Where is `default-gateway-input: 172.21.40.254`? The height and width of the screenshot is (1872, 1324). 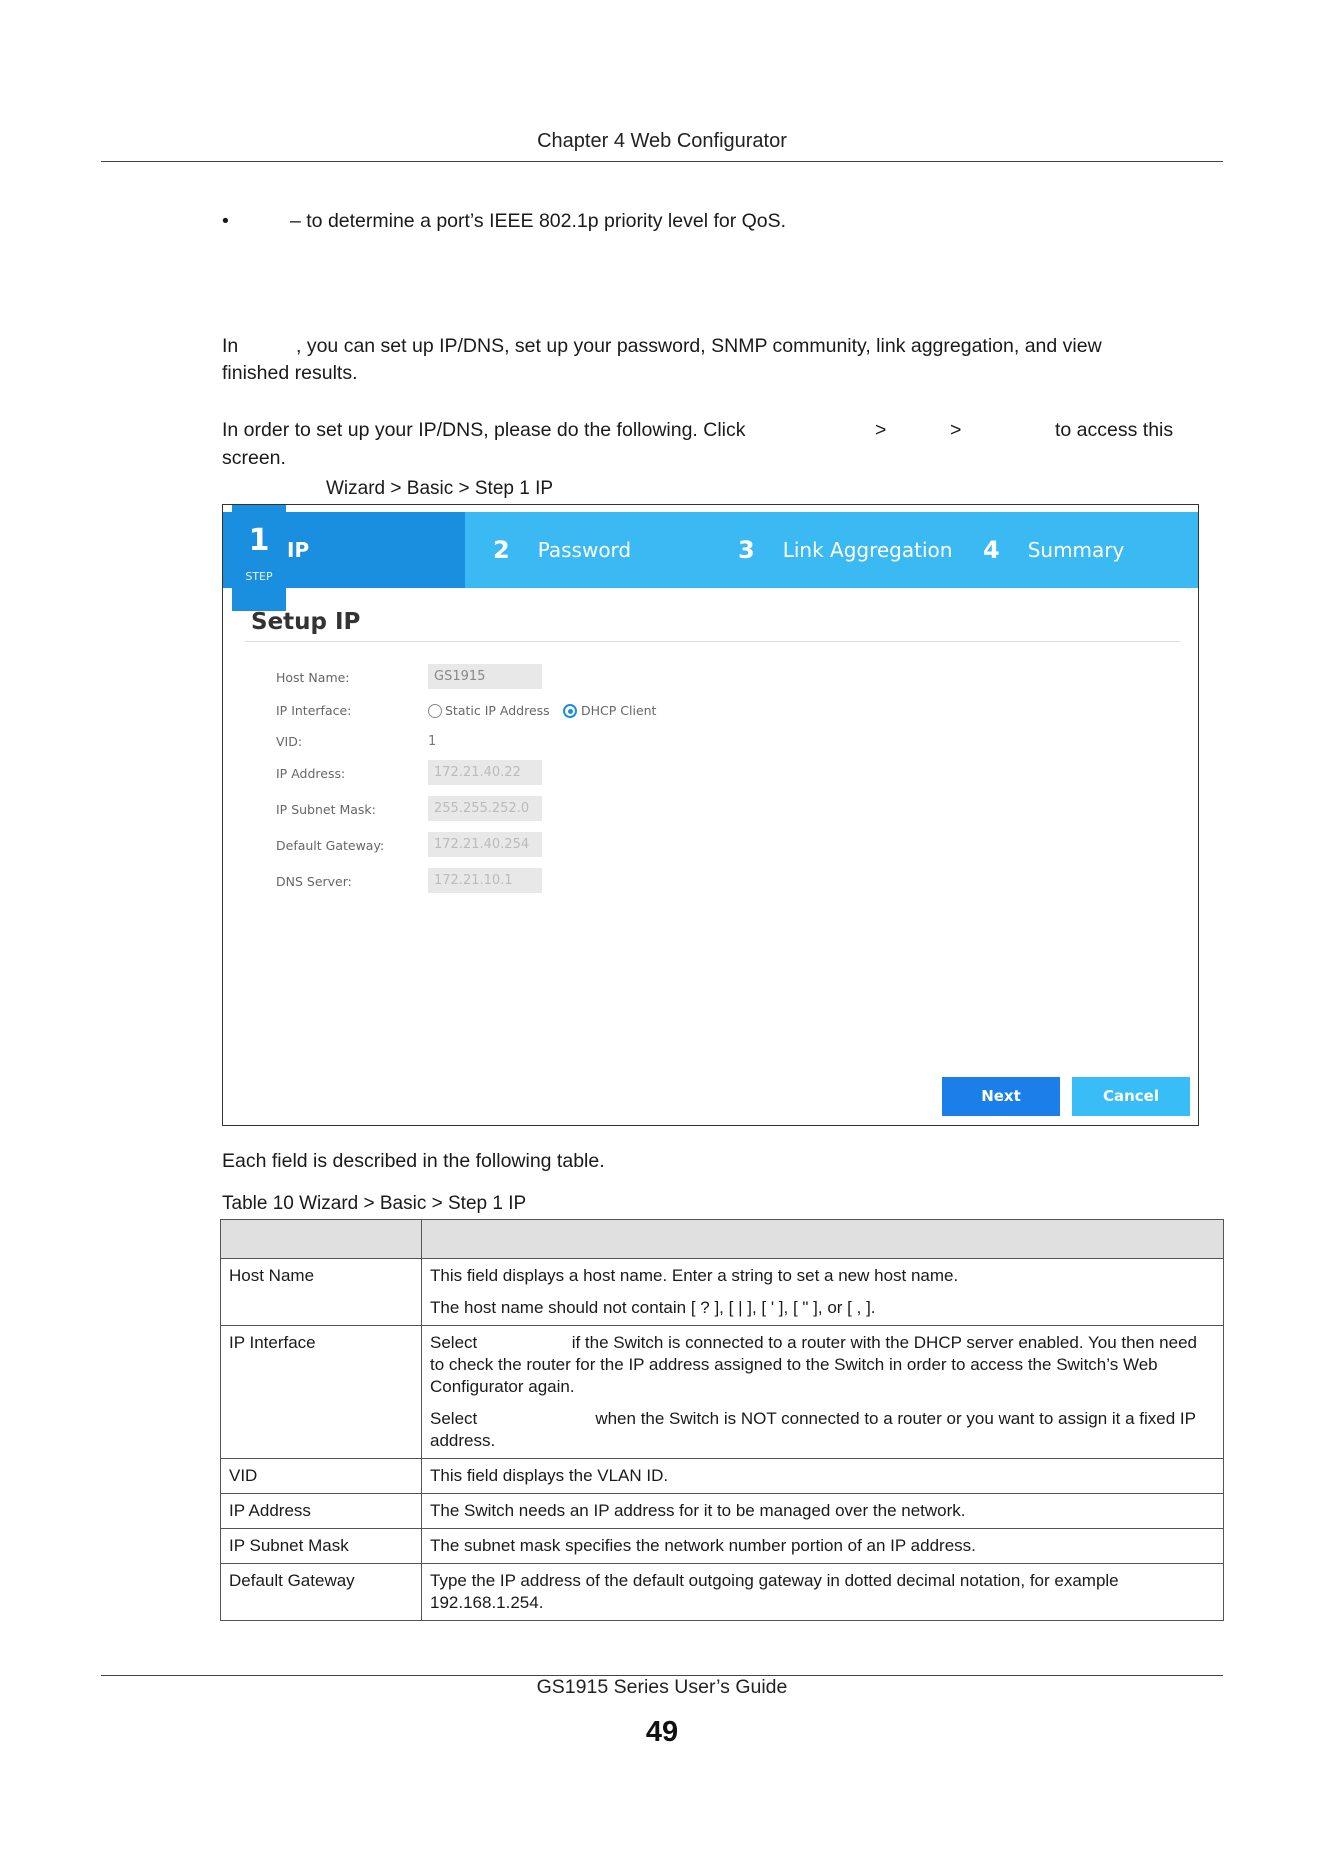
default-gateway-input: 172.21.40.254 is located at coordinates (485, 844).